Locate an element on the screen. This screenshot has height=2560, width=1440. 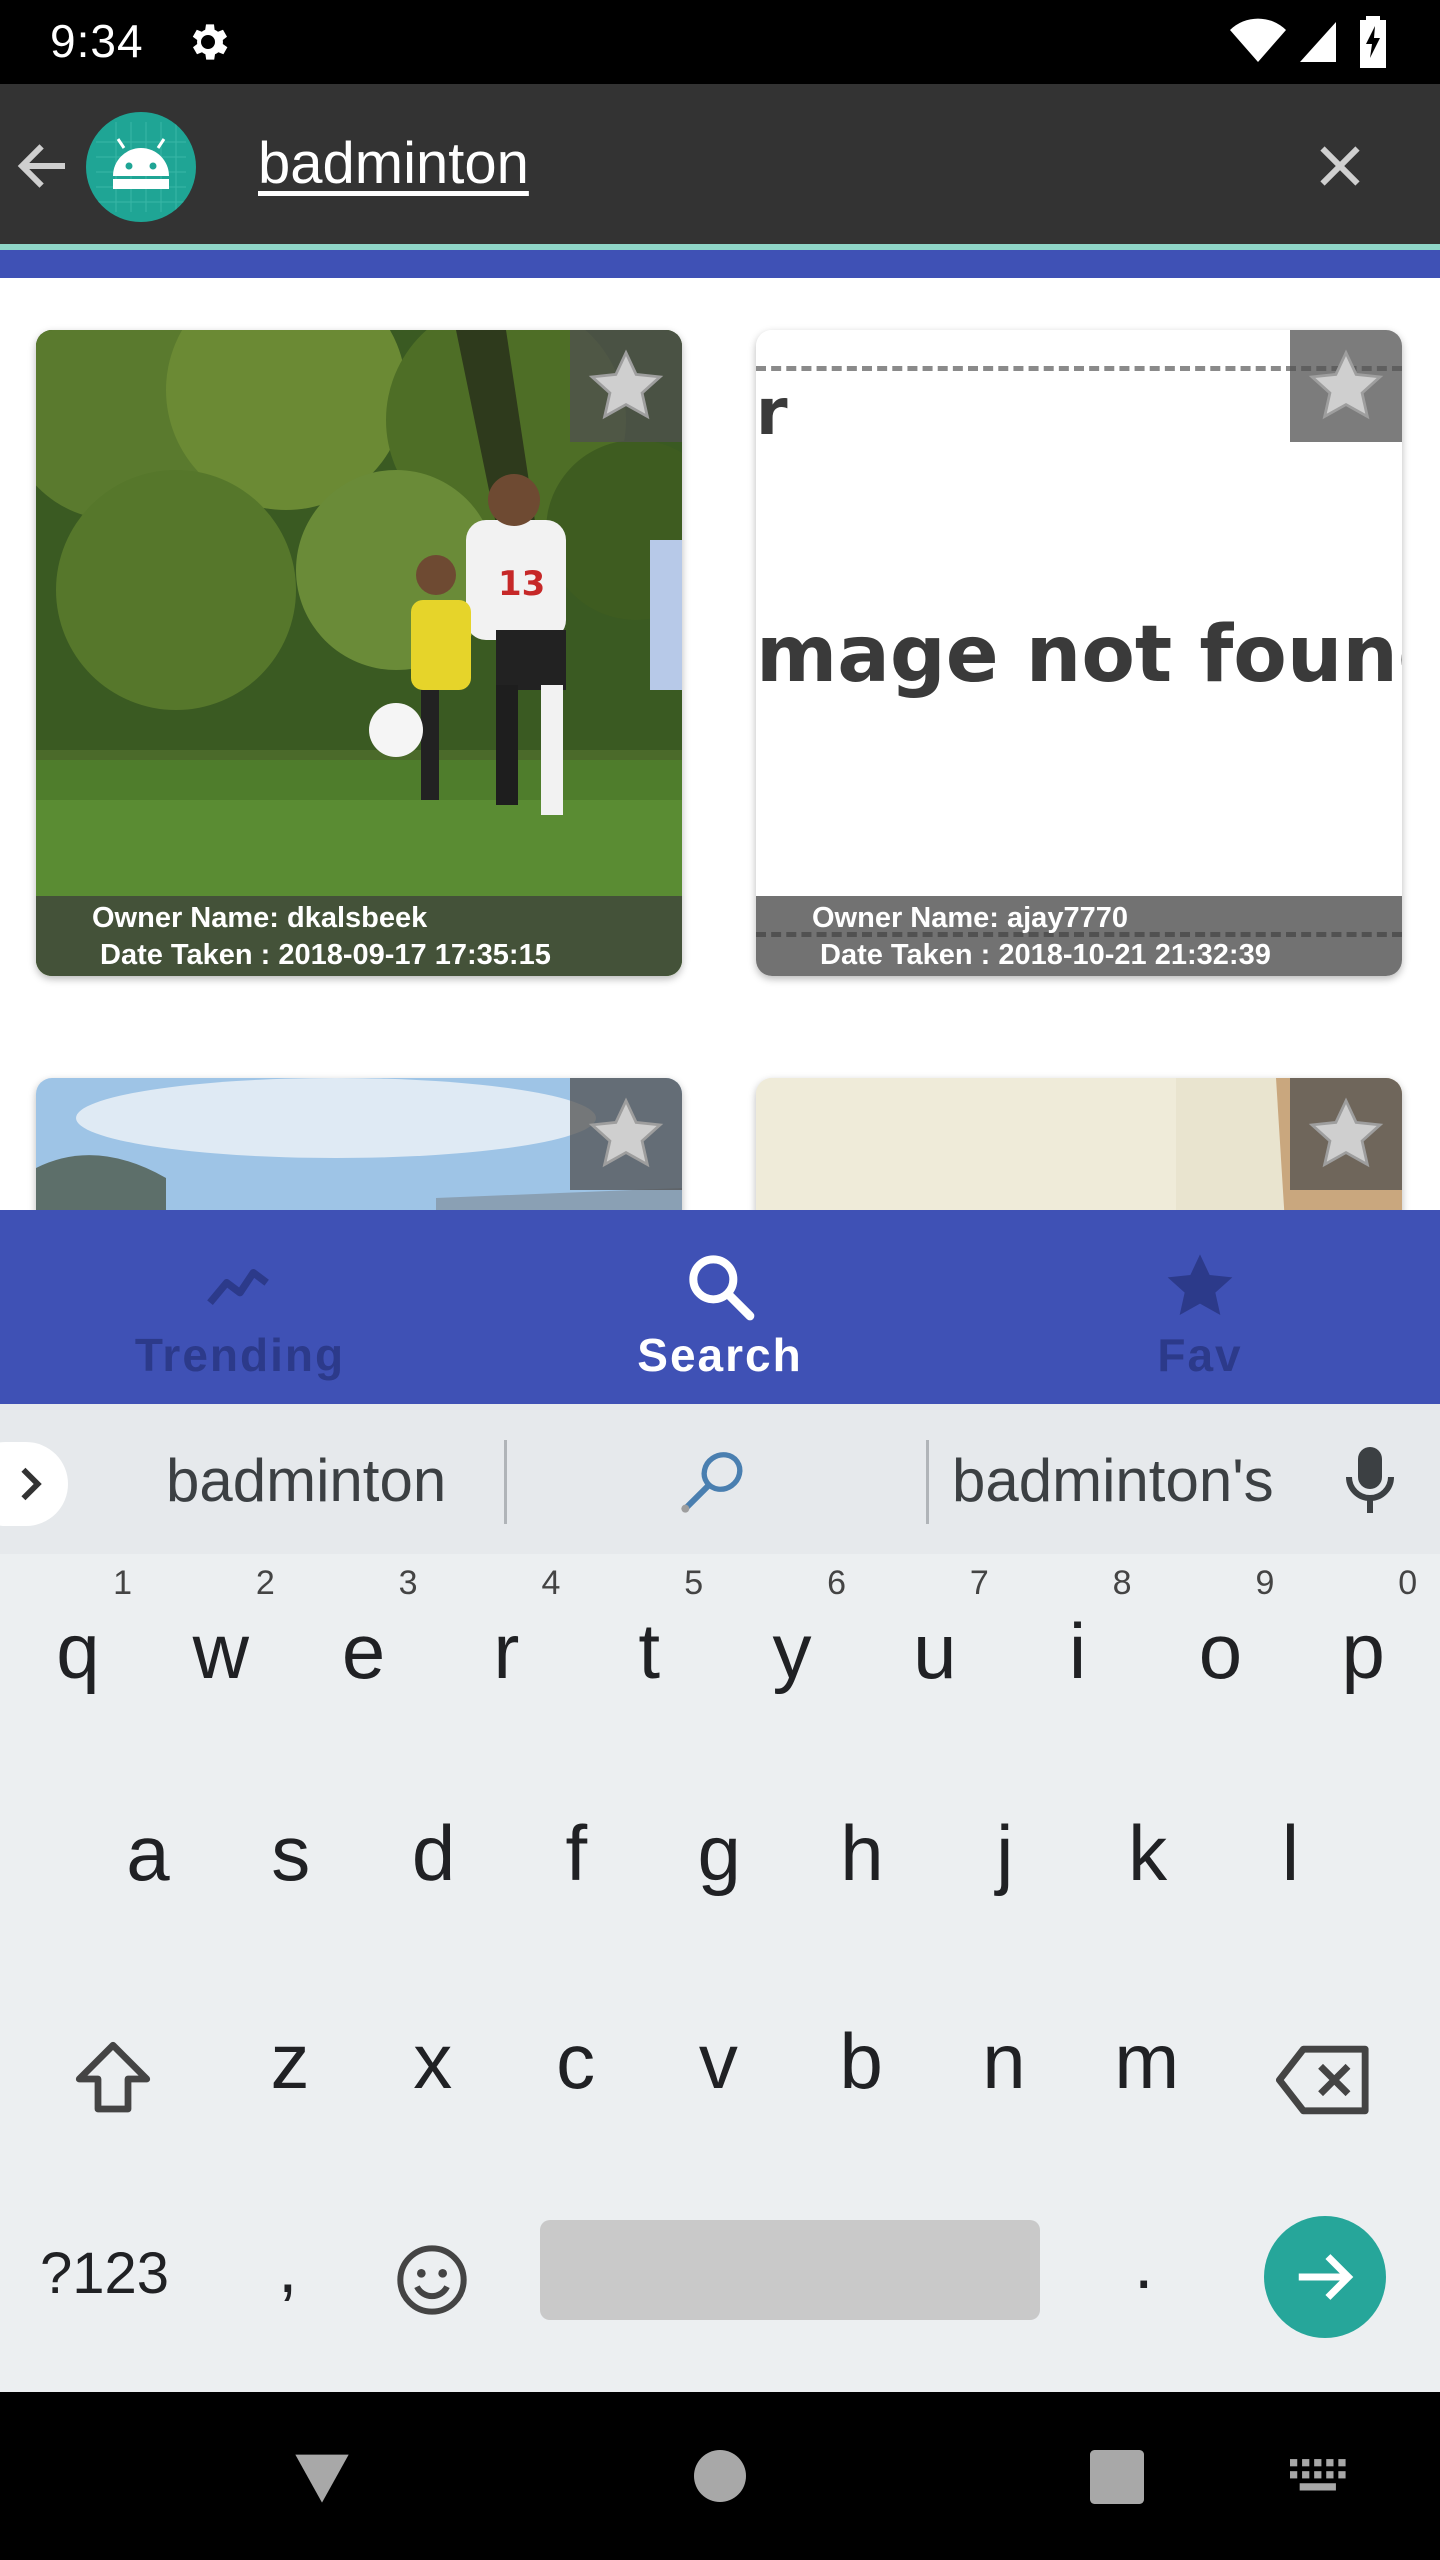
nav-tab-fav: Fav is located at coordinates (1200, 1307).